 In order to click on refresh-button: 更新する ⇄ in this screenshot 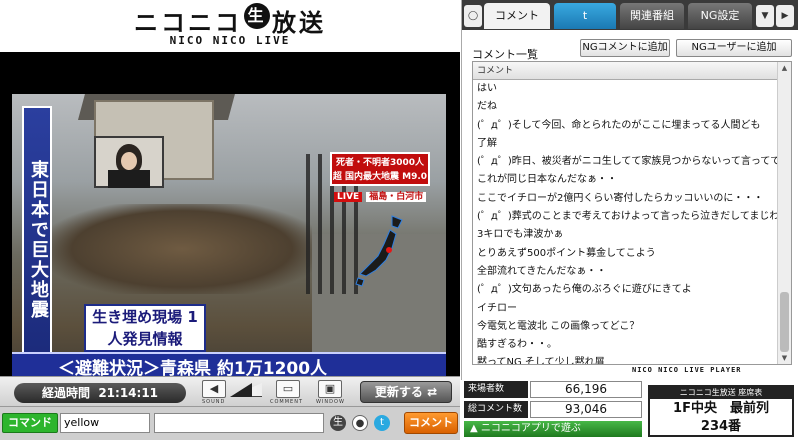, I will do `click(406, 392)`.